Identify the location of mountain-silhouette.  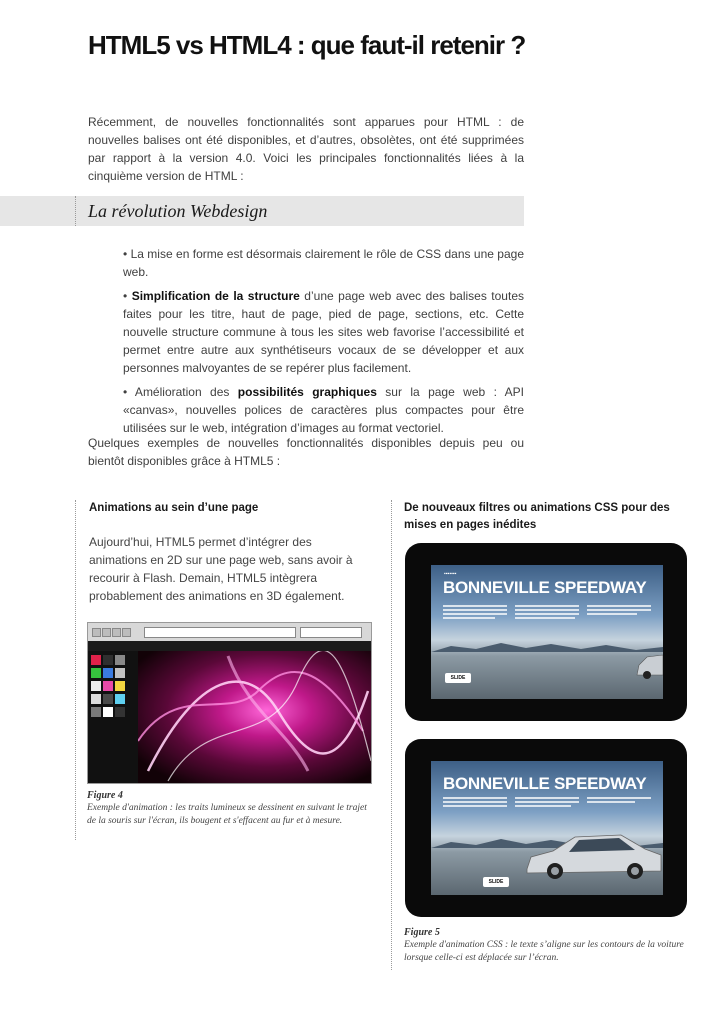
(547, 647).